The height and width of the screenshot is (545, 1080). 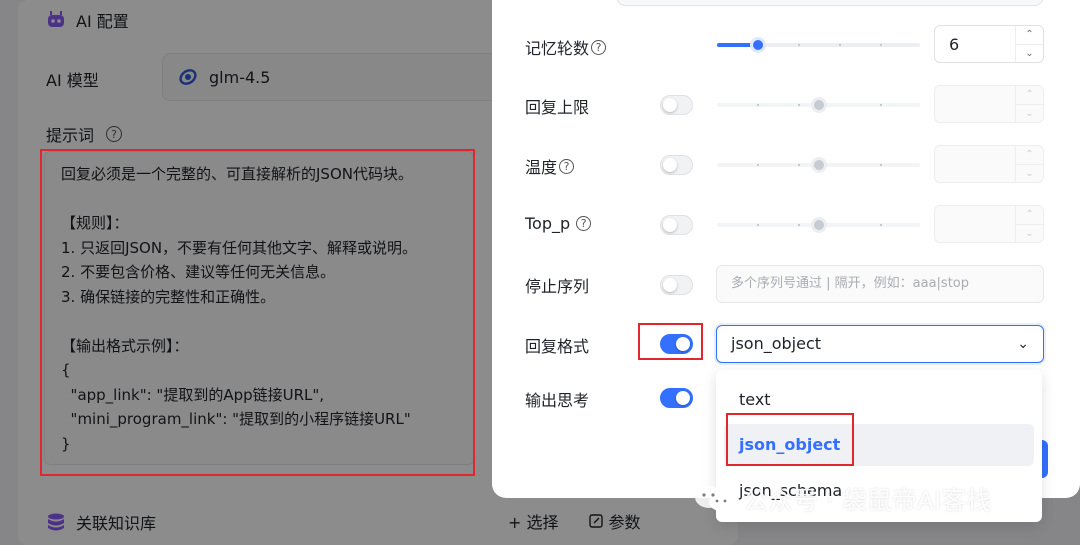 I want to click on memory-rounds-stepper: 6 ⌃ ⌄, so click(x=989, y=44).